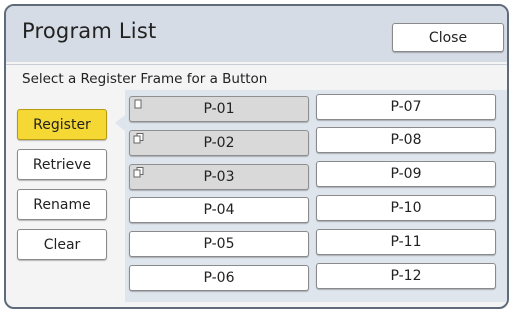 The image size is (515, 315). Describe the element at coordinates (448, 37) in the screenshot. I see `close-button: Close` at that location.